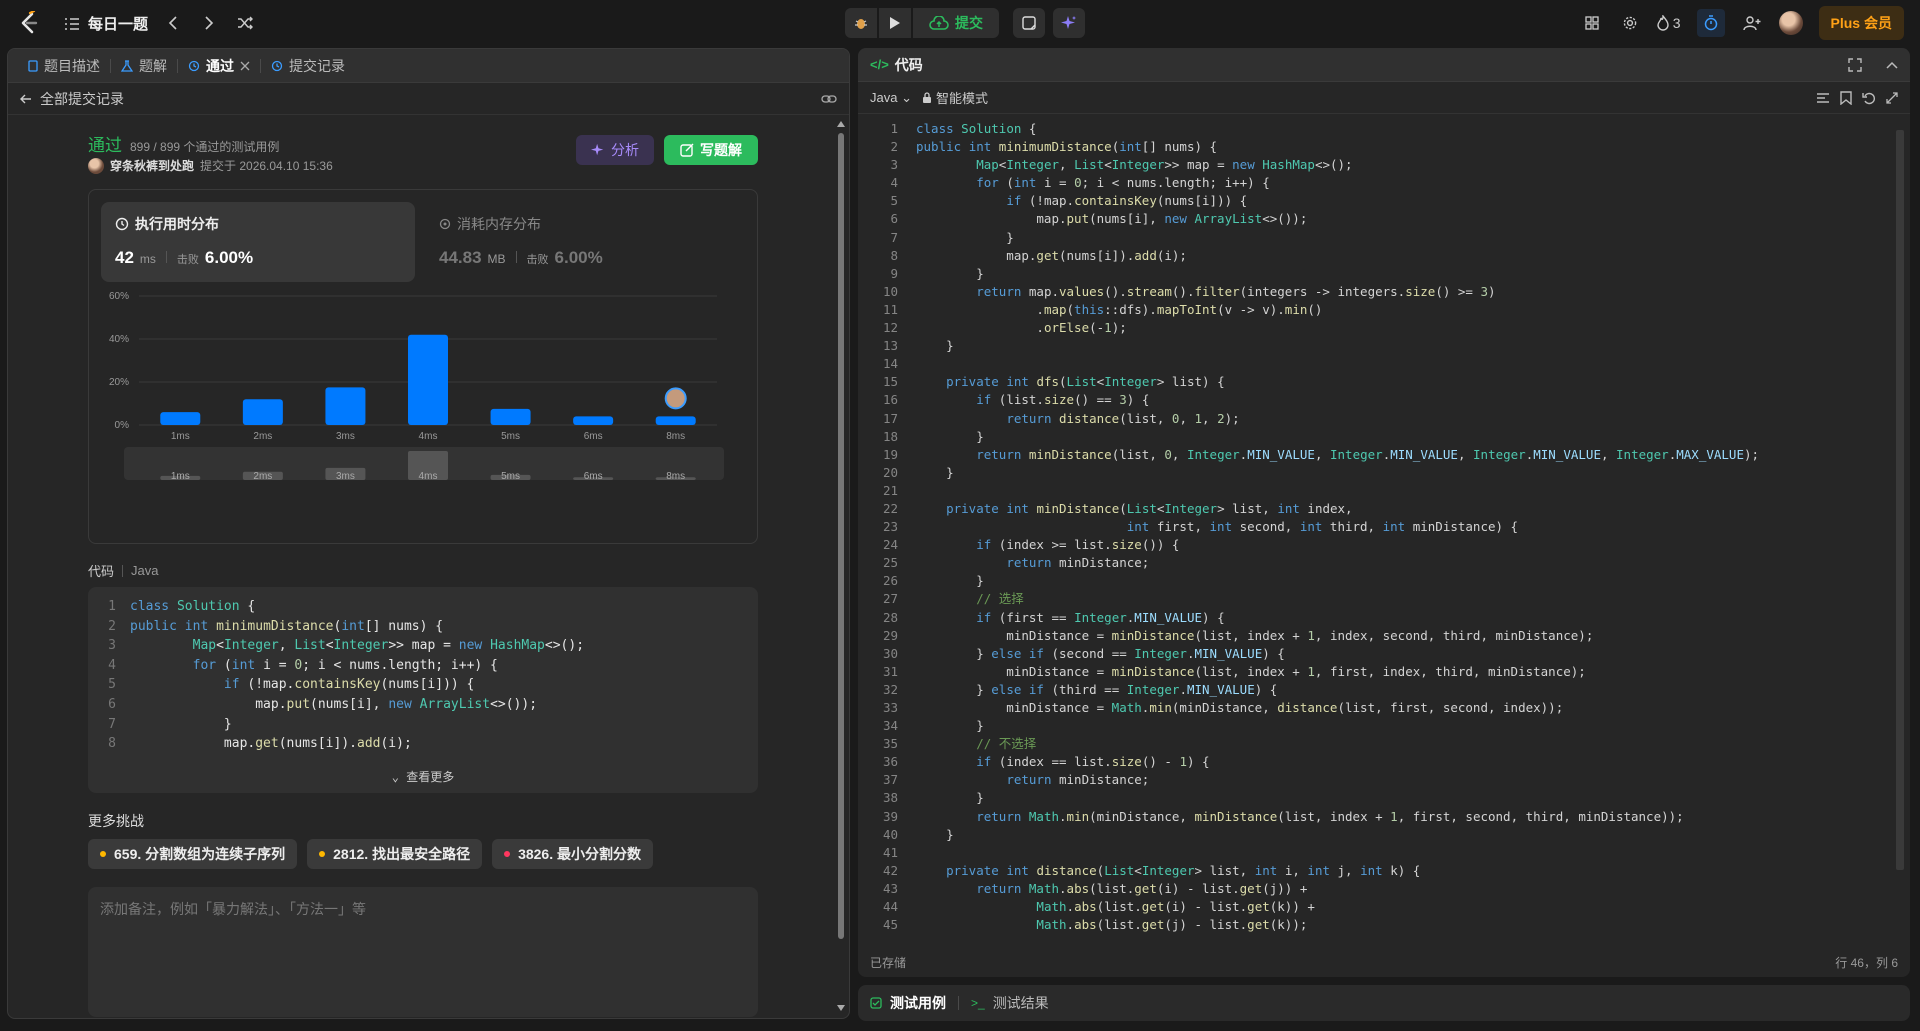  Describe the element at coordinates (26, 99) in the screenshot. I see `arrow-left-icon` at that location.